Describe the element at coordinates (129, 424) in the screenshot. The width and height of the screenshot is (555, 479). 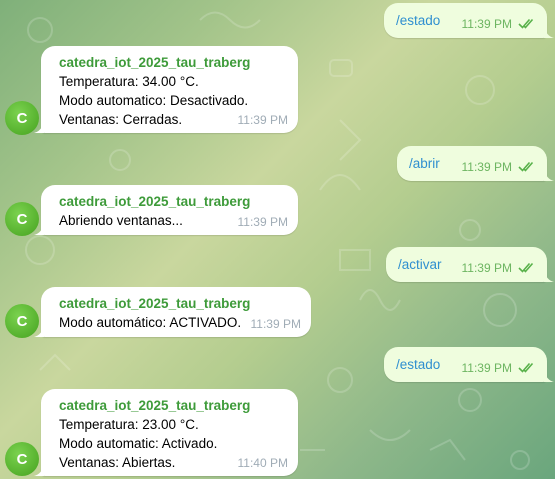
I see `message-text-line: Temperatura: 23.00 °C.` at that location.